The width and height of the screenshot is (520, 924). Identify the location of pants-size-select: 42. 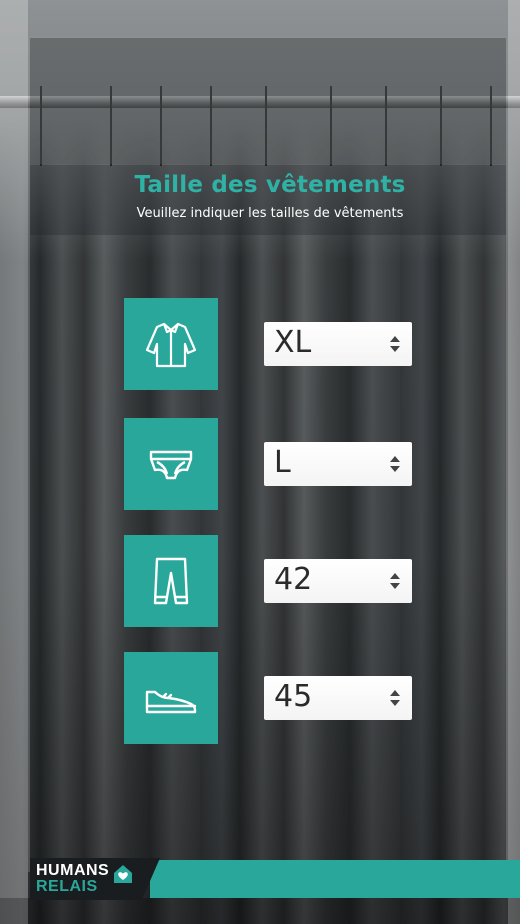
(338, 581).